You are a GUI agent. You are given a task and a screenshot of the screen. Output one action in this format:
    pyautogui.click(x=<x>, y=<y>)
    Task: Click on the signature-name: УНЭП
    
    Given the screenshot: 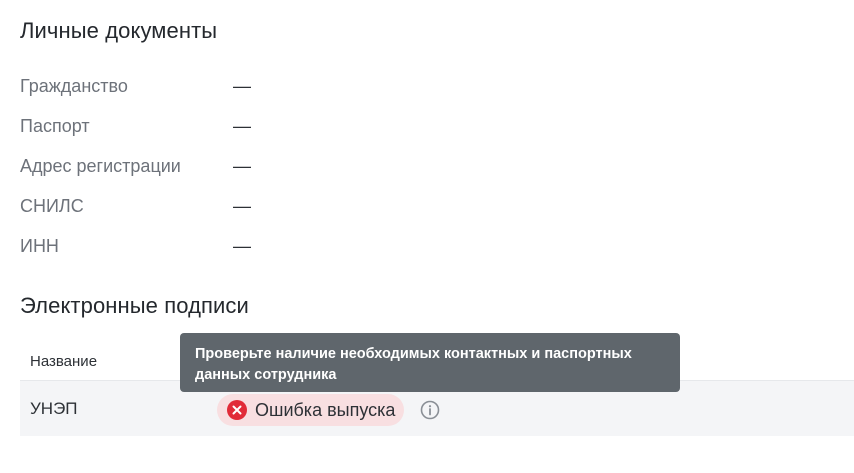 What is the action you would take?
    pyautogui.click(x=54, y=408)
    